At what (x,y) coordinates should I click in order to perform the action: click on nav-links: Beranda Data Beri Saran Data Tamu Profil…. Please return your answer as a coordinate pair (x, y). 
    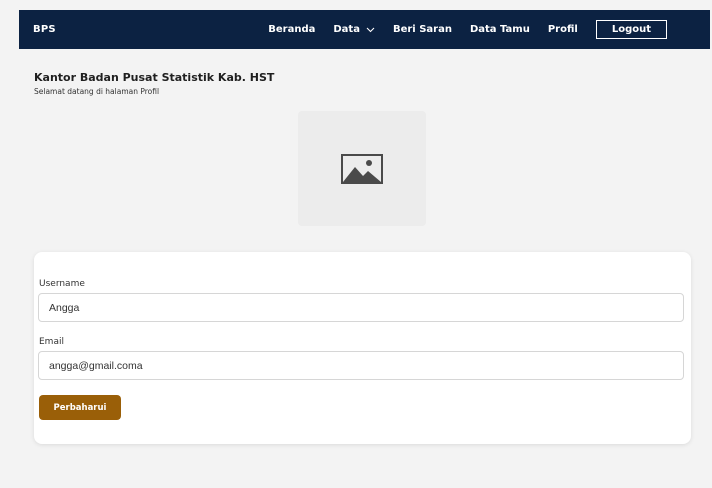
    Looking at the image, I should click on (489, 29).